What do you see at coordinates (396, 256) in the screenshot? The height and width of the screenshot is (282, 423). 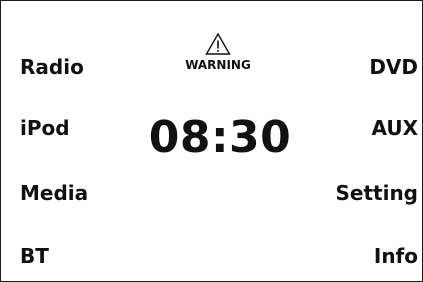 I see `menu-info-button: Info` at bounding box center [396, 256].